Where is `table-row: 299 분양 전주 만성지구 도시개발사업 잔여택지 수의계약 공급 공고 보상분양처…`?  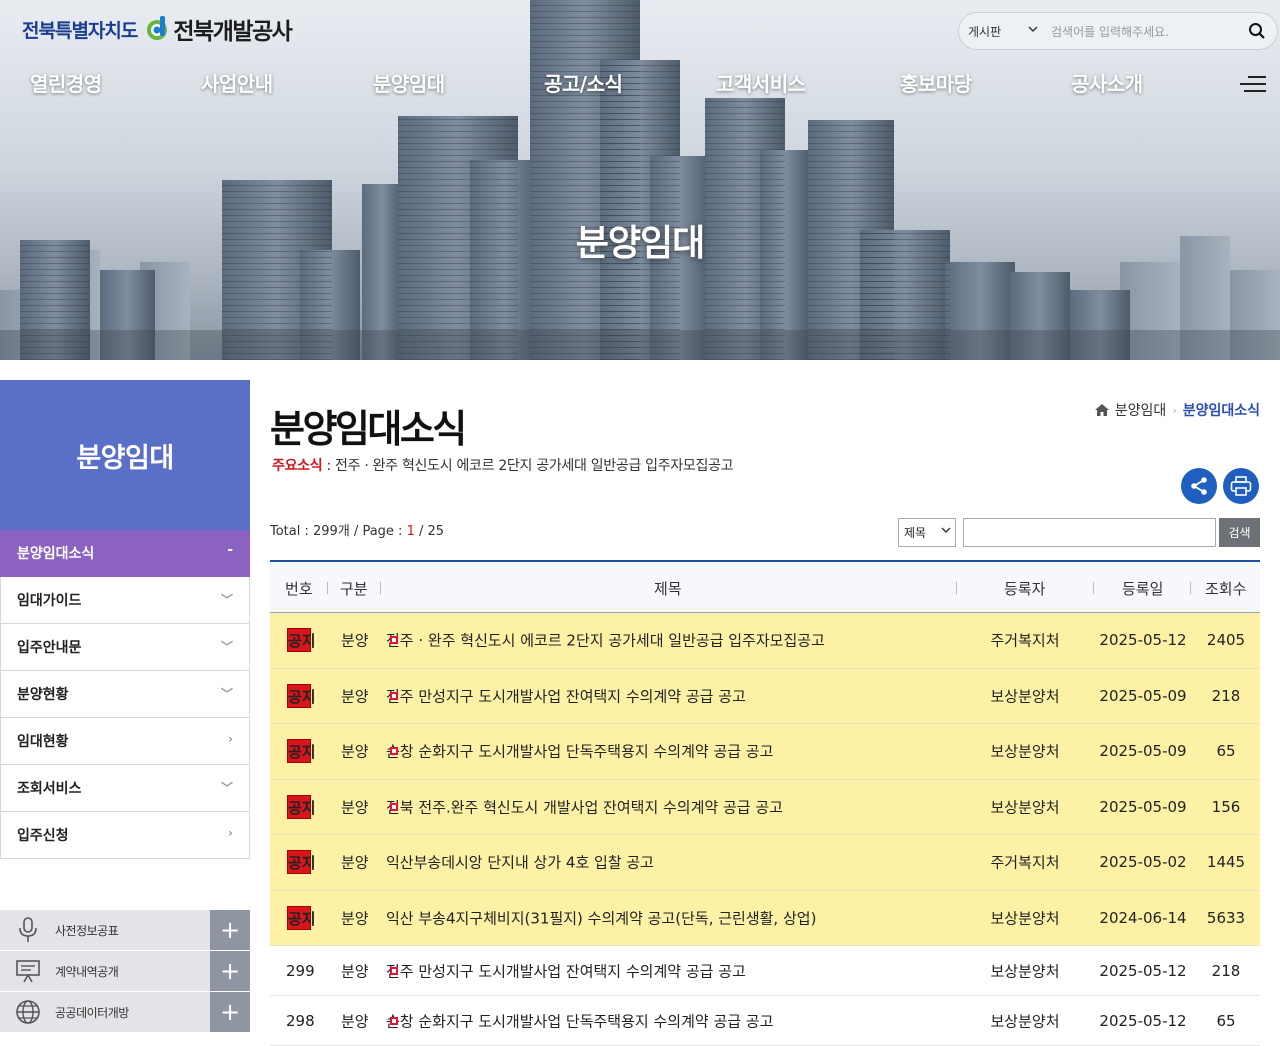
table-row: 299 분양 전주 만성지구 도시개발사업 잔여택지 수의계약 공급 공고 보상분양처… is located at coordinates (765, 971).